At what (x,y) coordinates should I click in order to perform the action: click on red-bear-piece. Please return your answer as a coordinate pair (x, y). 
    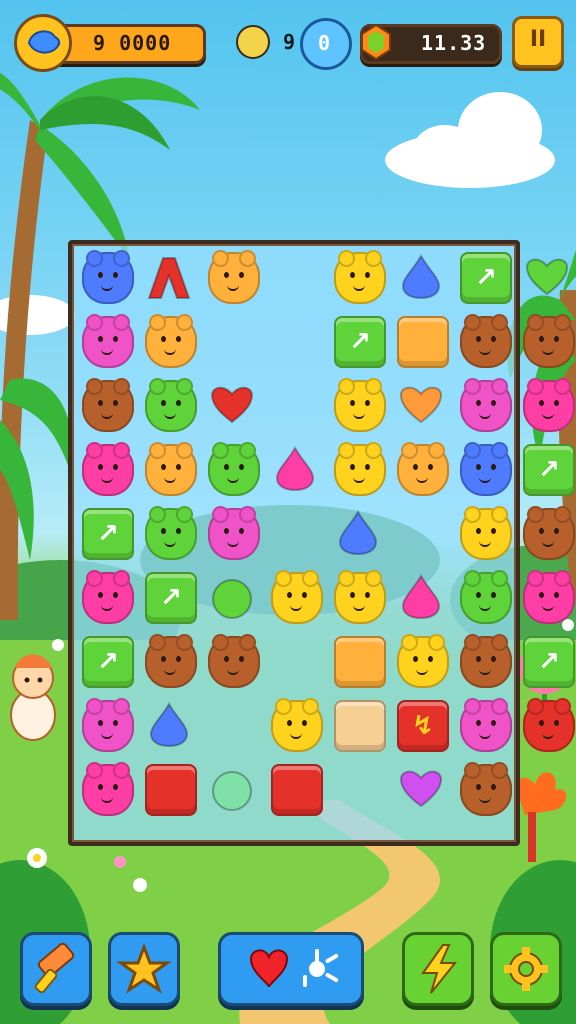
    Looking at the image, I should click on (549, 725).